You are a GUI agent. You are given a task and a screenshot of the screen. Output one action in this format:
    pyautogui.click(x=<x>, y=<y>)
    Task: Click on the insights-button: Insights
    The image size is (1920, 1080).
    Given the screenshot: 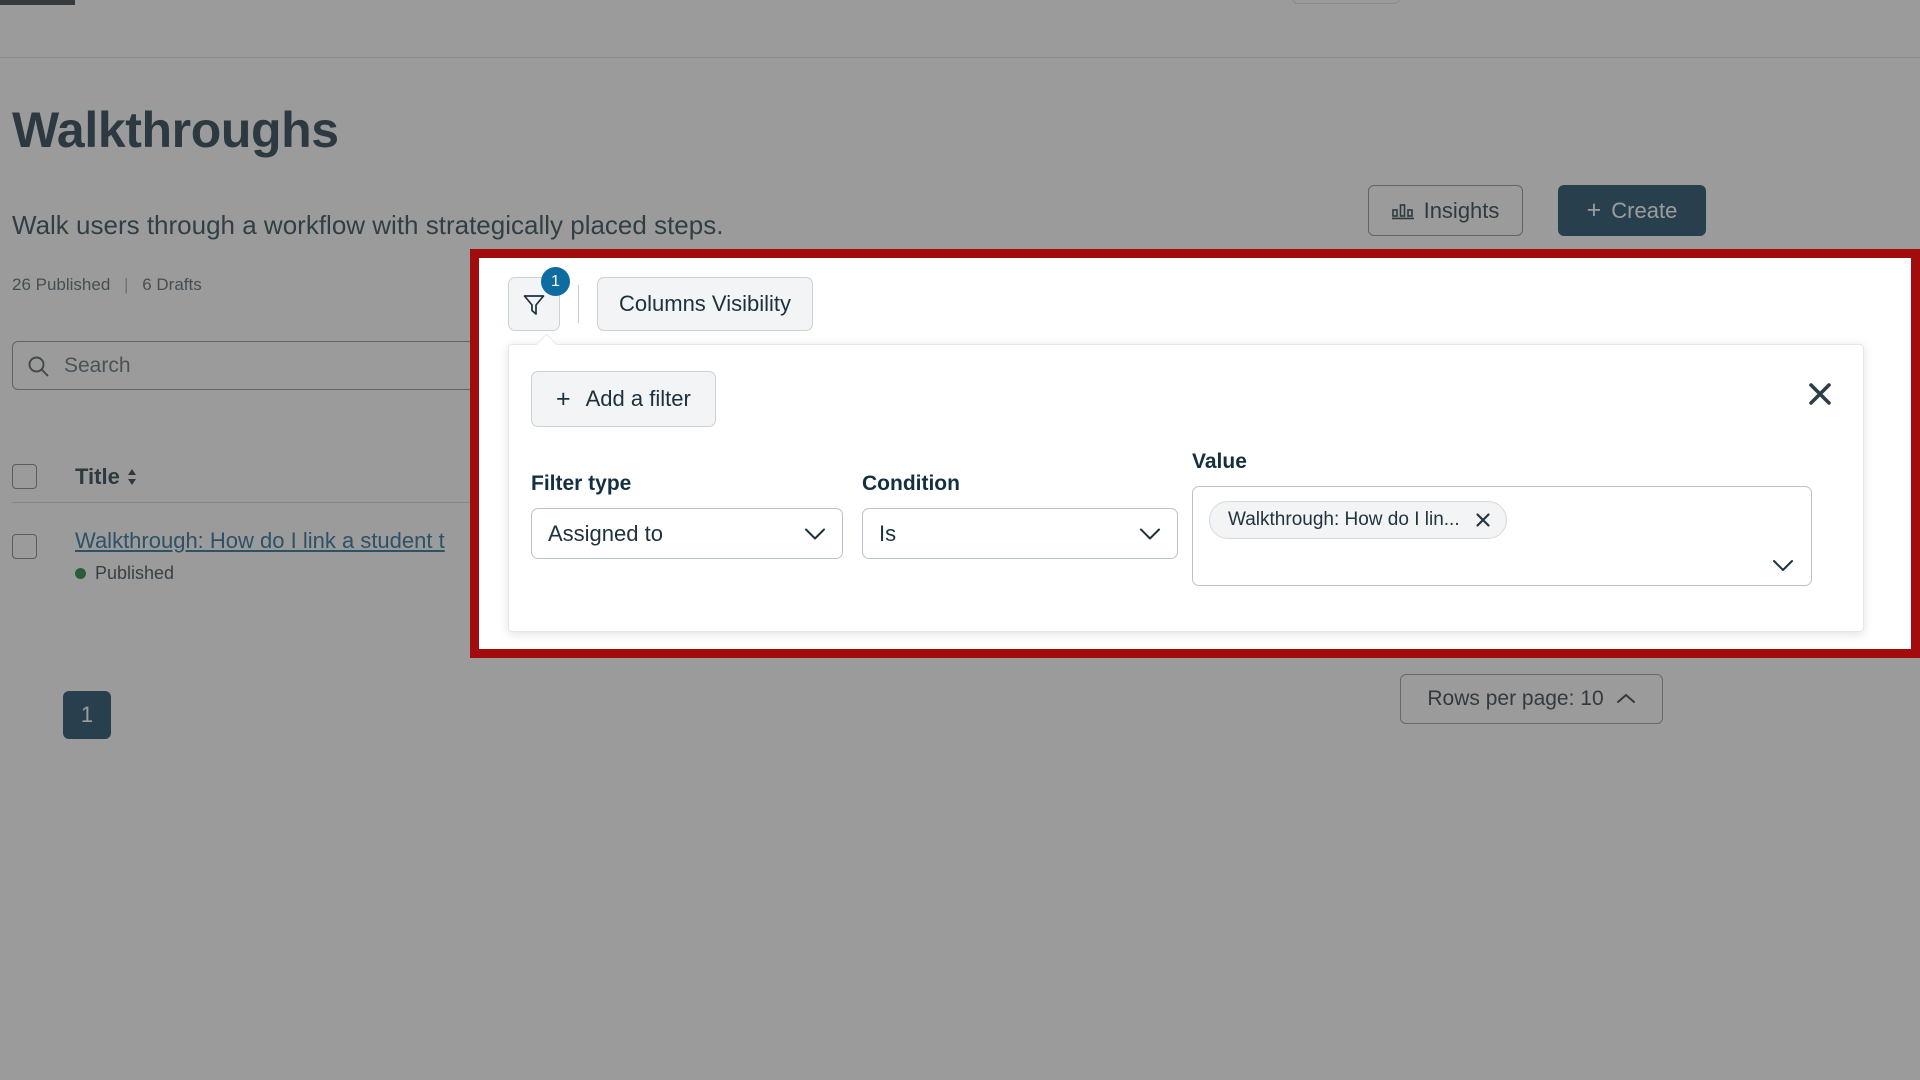 What is the action you would take?
    pyautogui.click(x=1445, y=210)
    